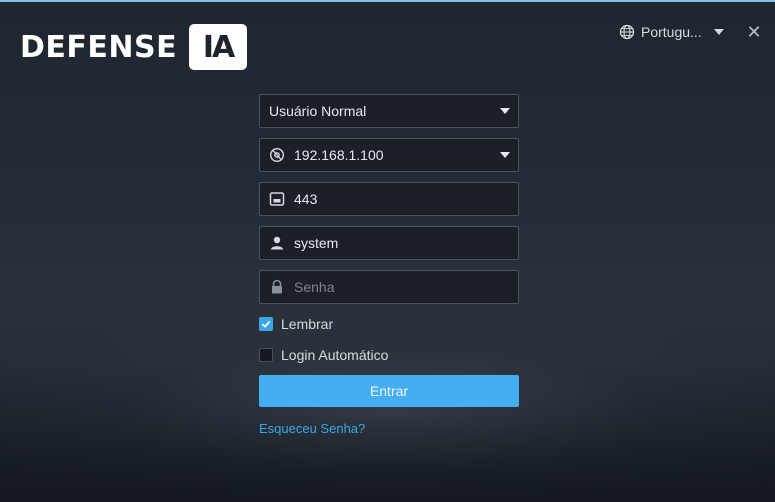 The height and width of the screenshot is (502, 775). What do you see at coordinates (218, 47) in the screenshot?
I see `brand-badge: IA` at bounding box center [218, 47].